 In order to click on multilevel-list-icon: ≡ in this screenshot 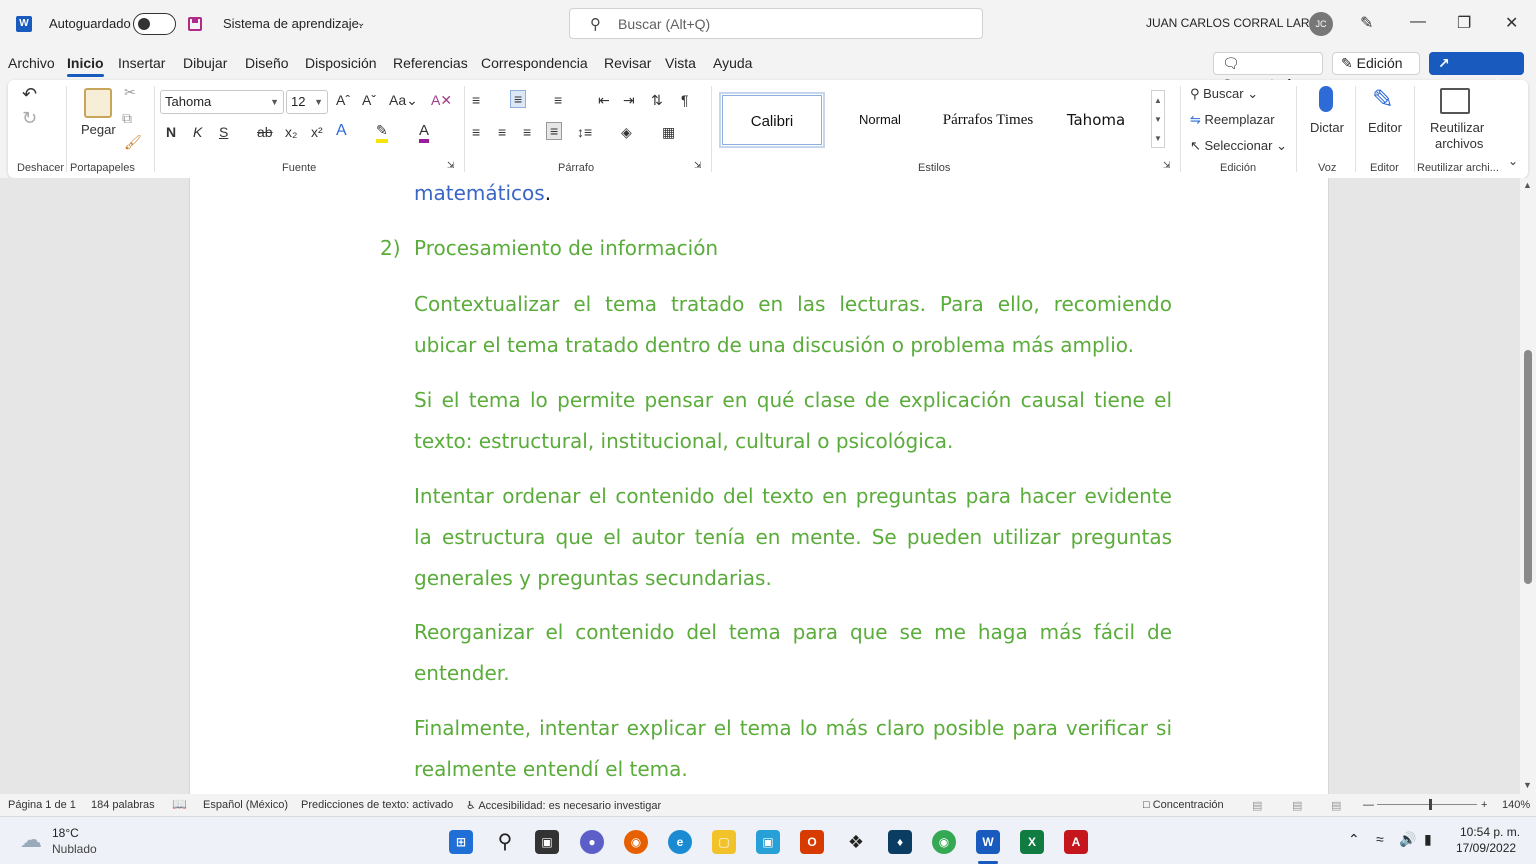, I will do `click(558, 100)`.